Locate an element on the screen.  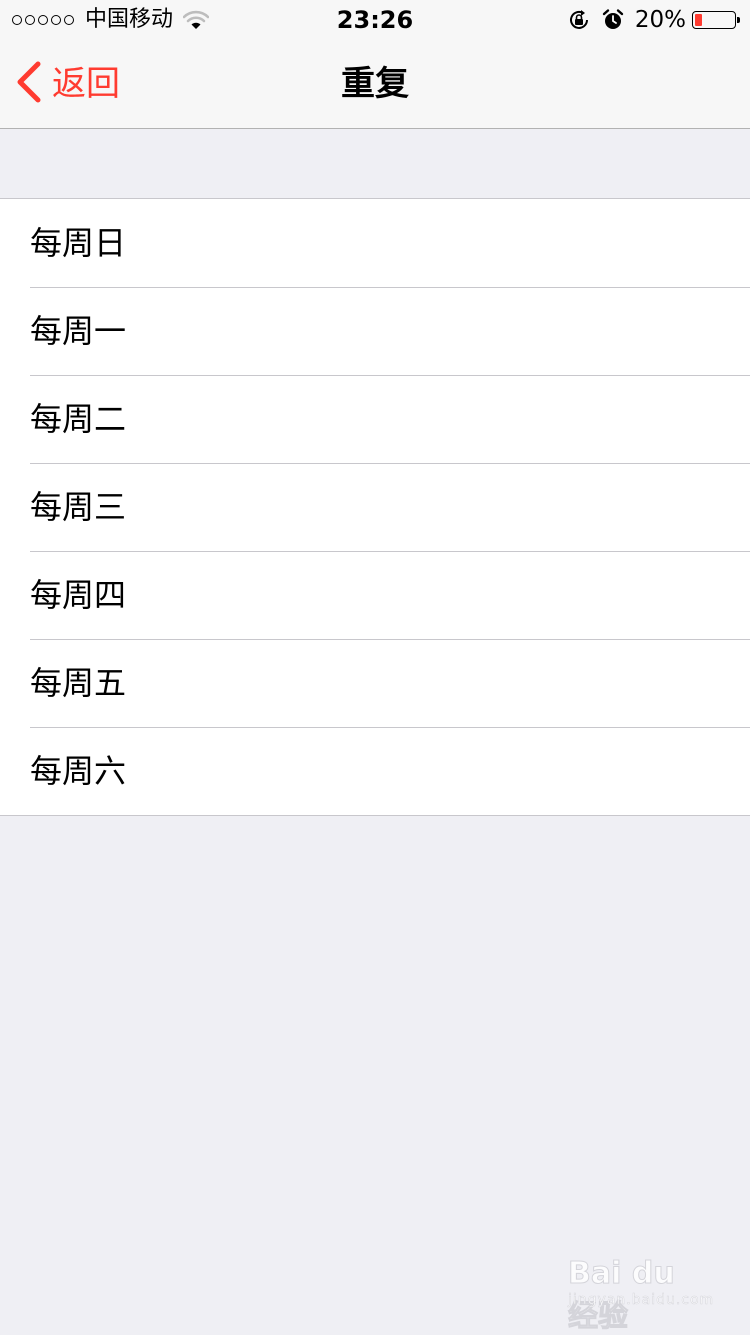
page-title: 重复 is located at coordinates (375, 84).